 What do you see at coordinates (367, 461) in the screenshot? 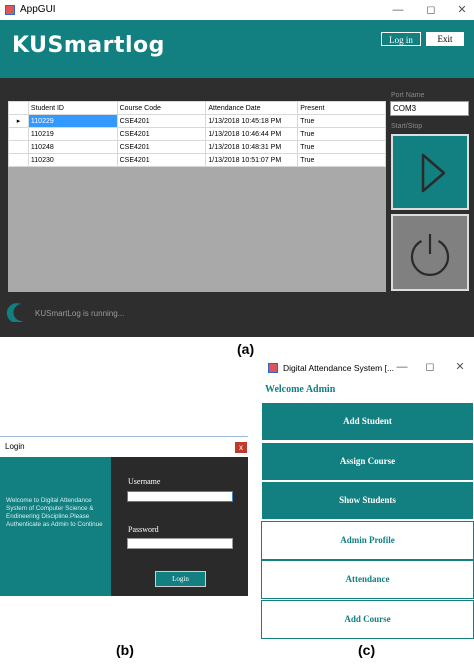
I see `assign-course-button: Assign Course` at bounding box center [367, 461].